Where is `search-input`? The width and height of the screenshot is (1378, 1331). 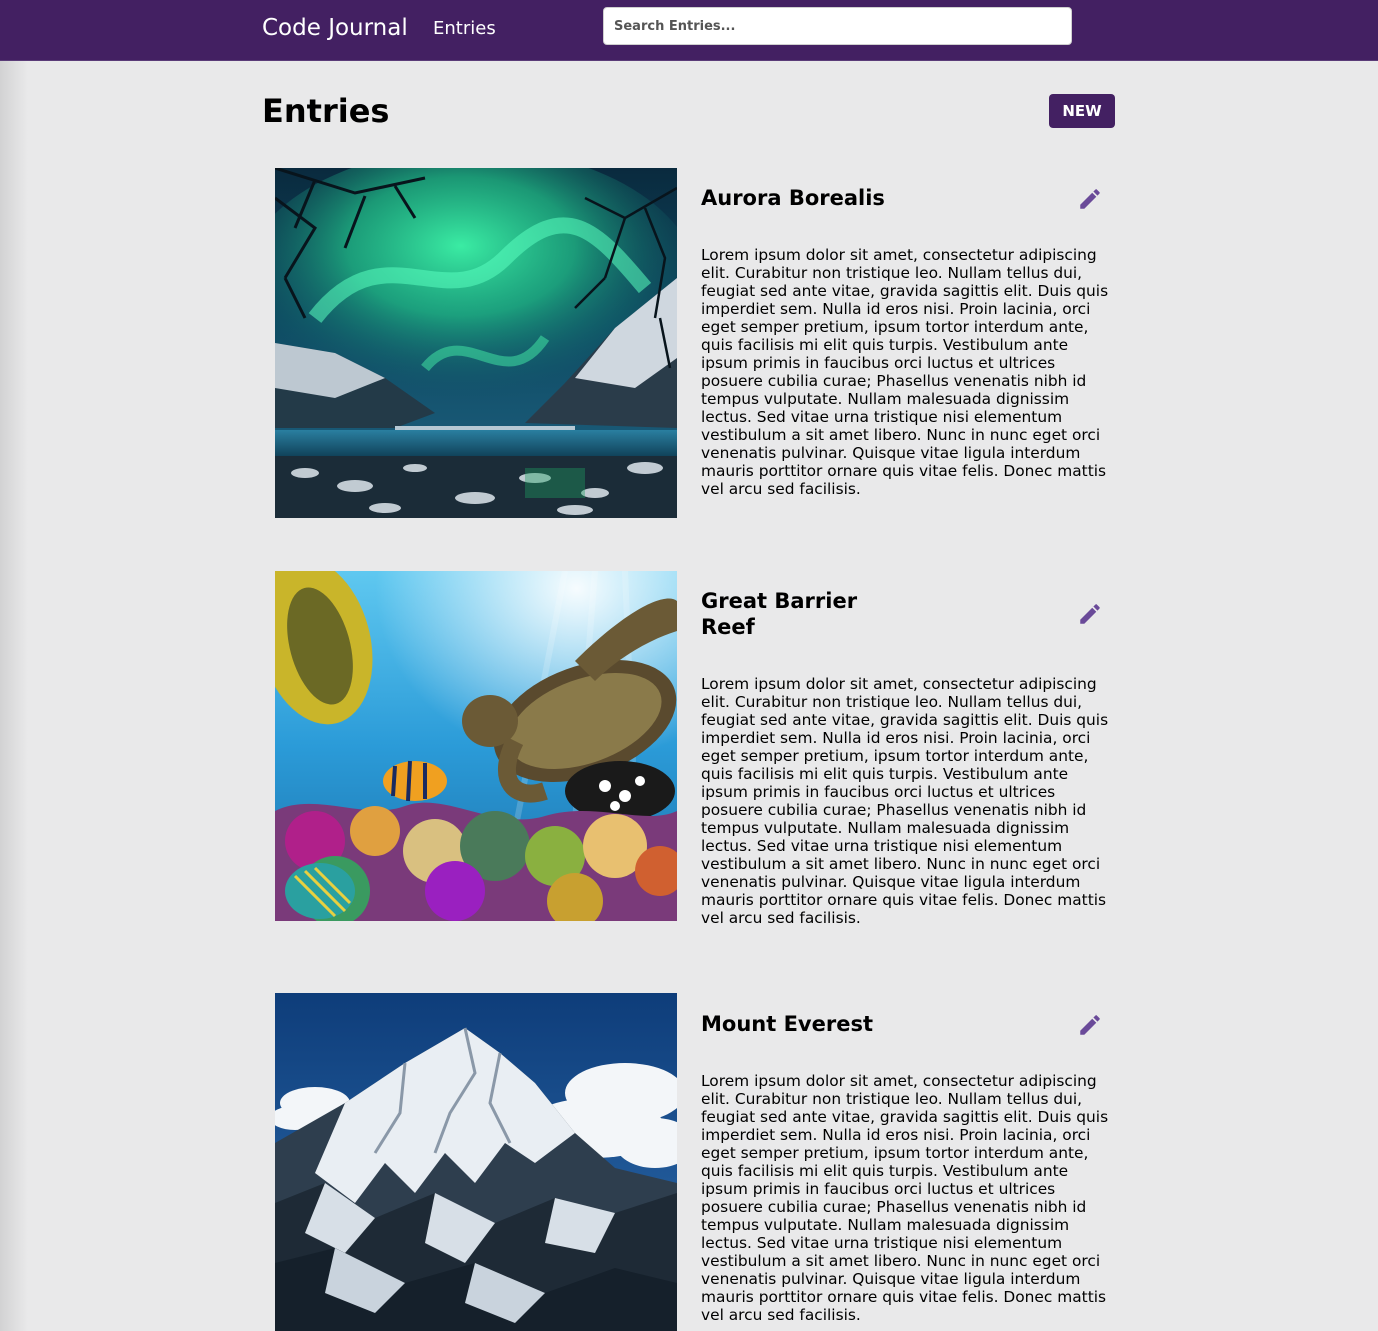
search-input is located at coordinates (837, 26).